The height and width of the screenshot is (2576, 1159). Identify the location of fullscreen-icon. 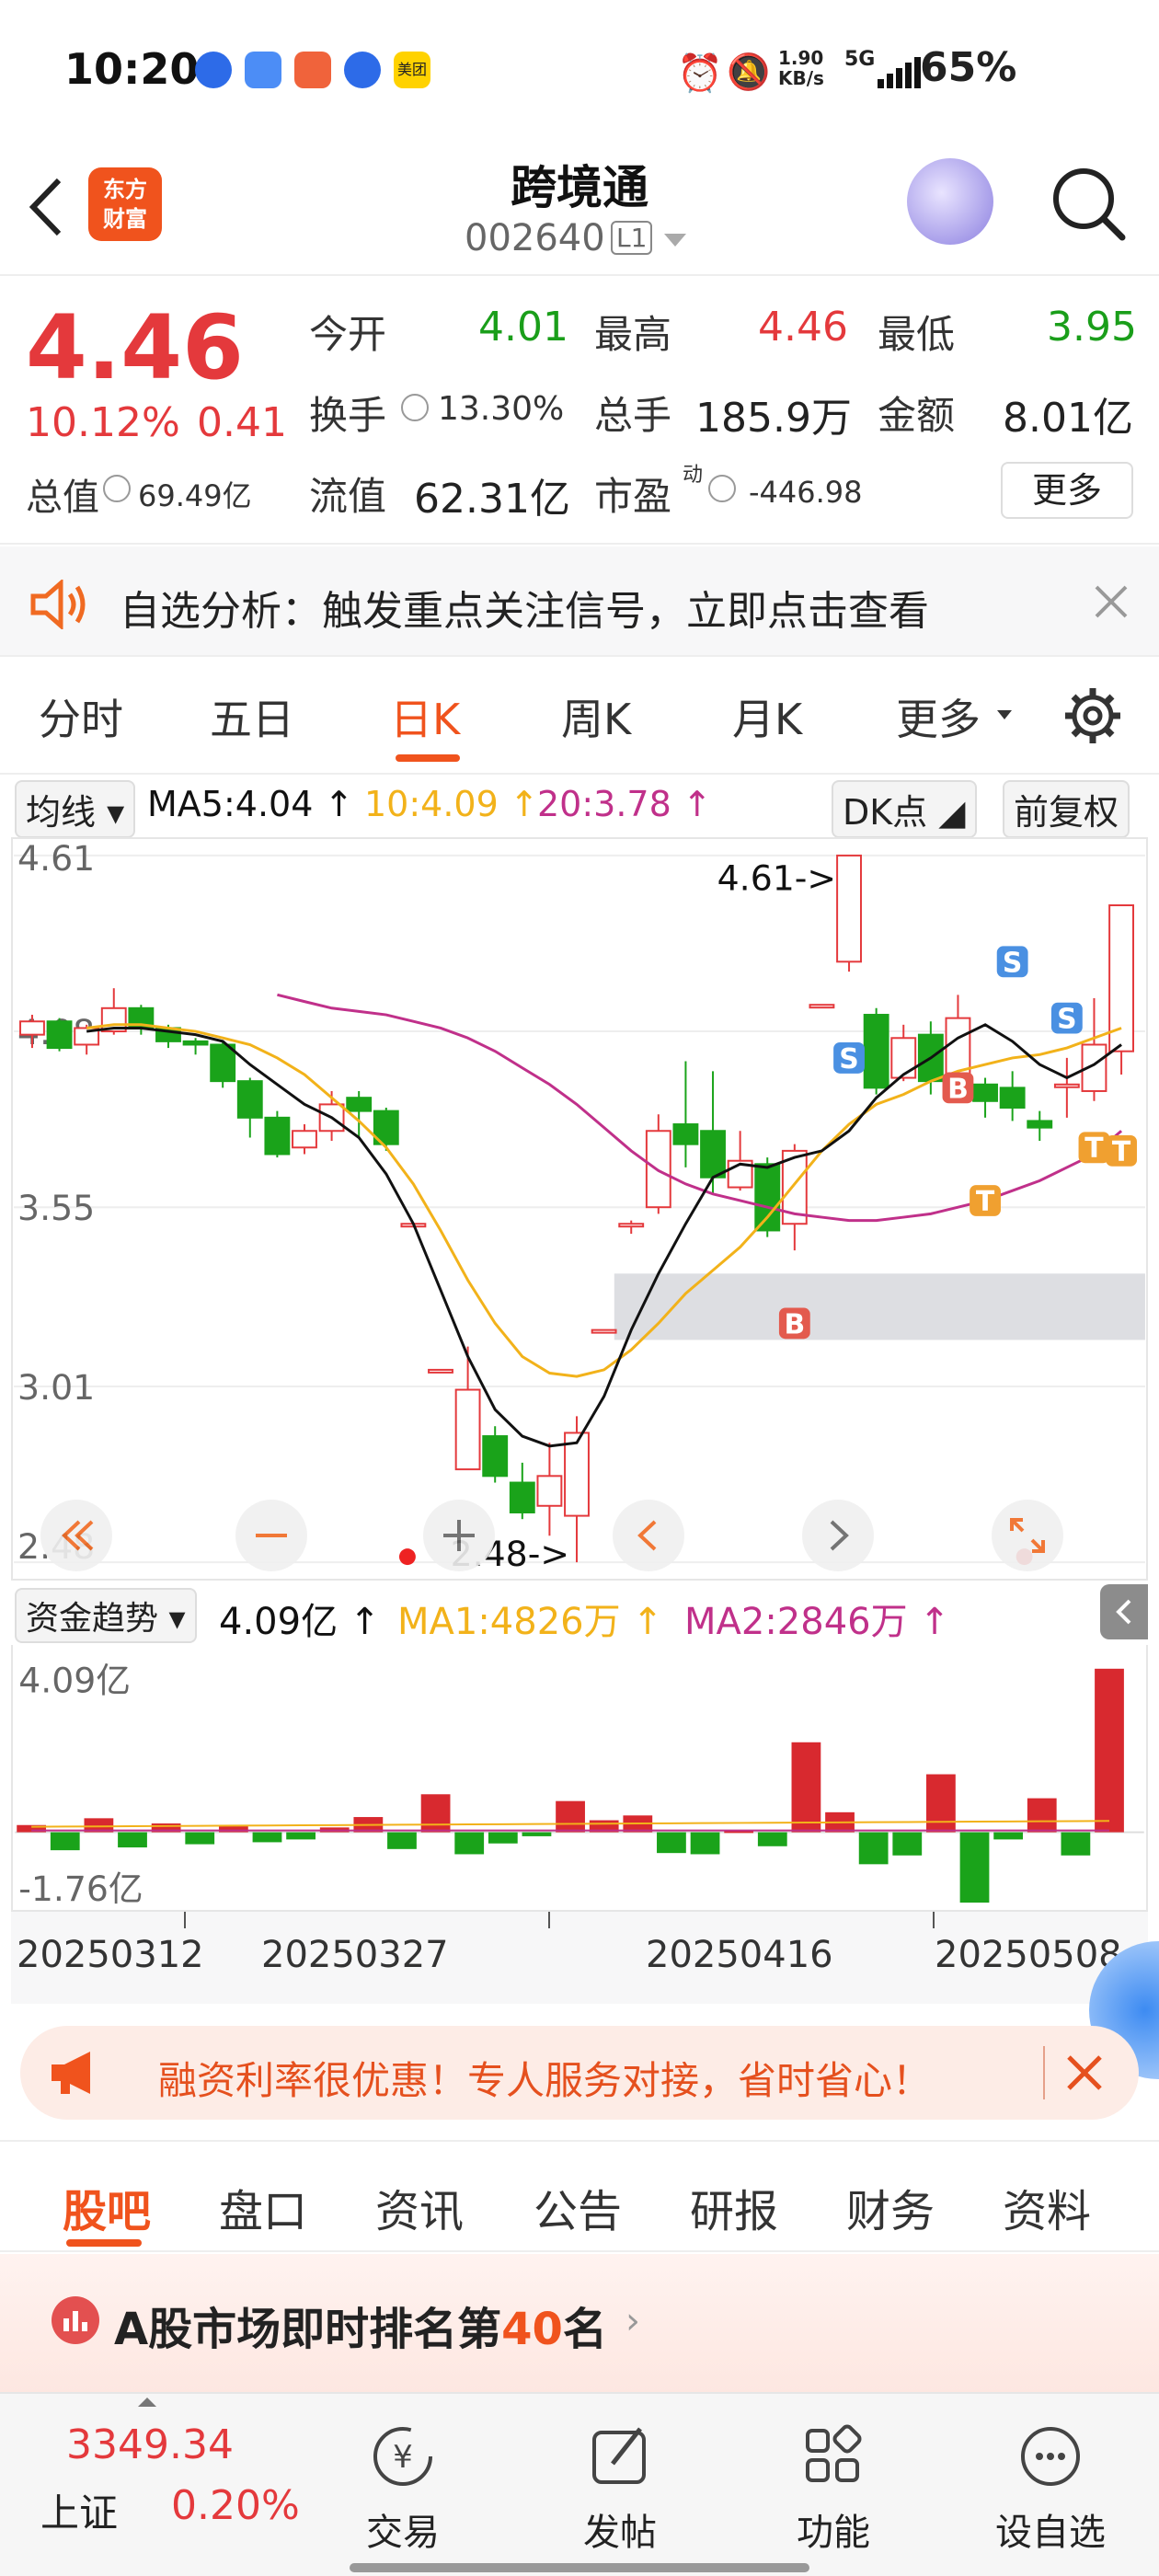
(1027, 1535).